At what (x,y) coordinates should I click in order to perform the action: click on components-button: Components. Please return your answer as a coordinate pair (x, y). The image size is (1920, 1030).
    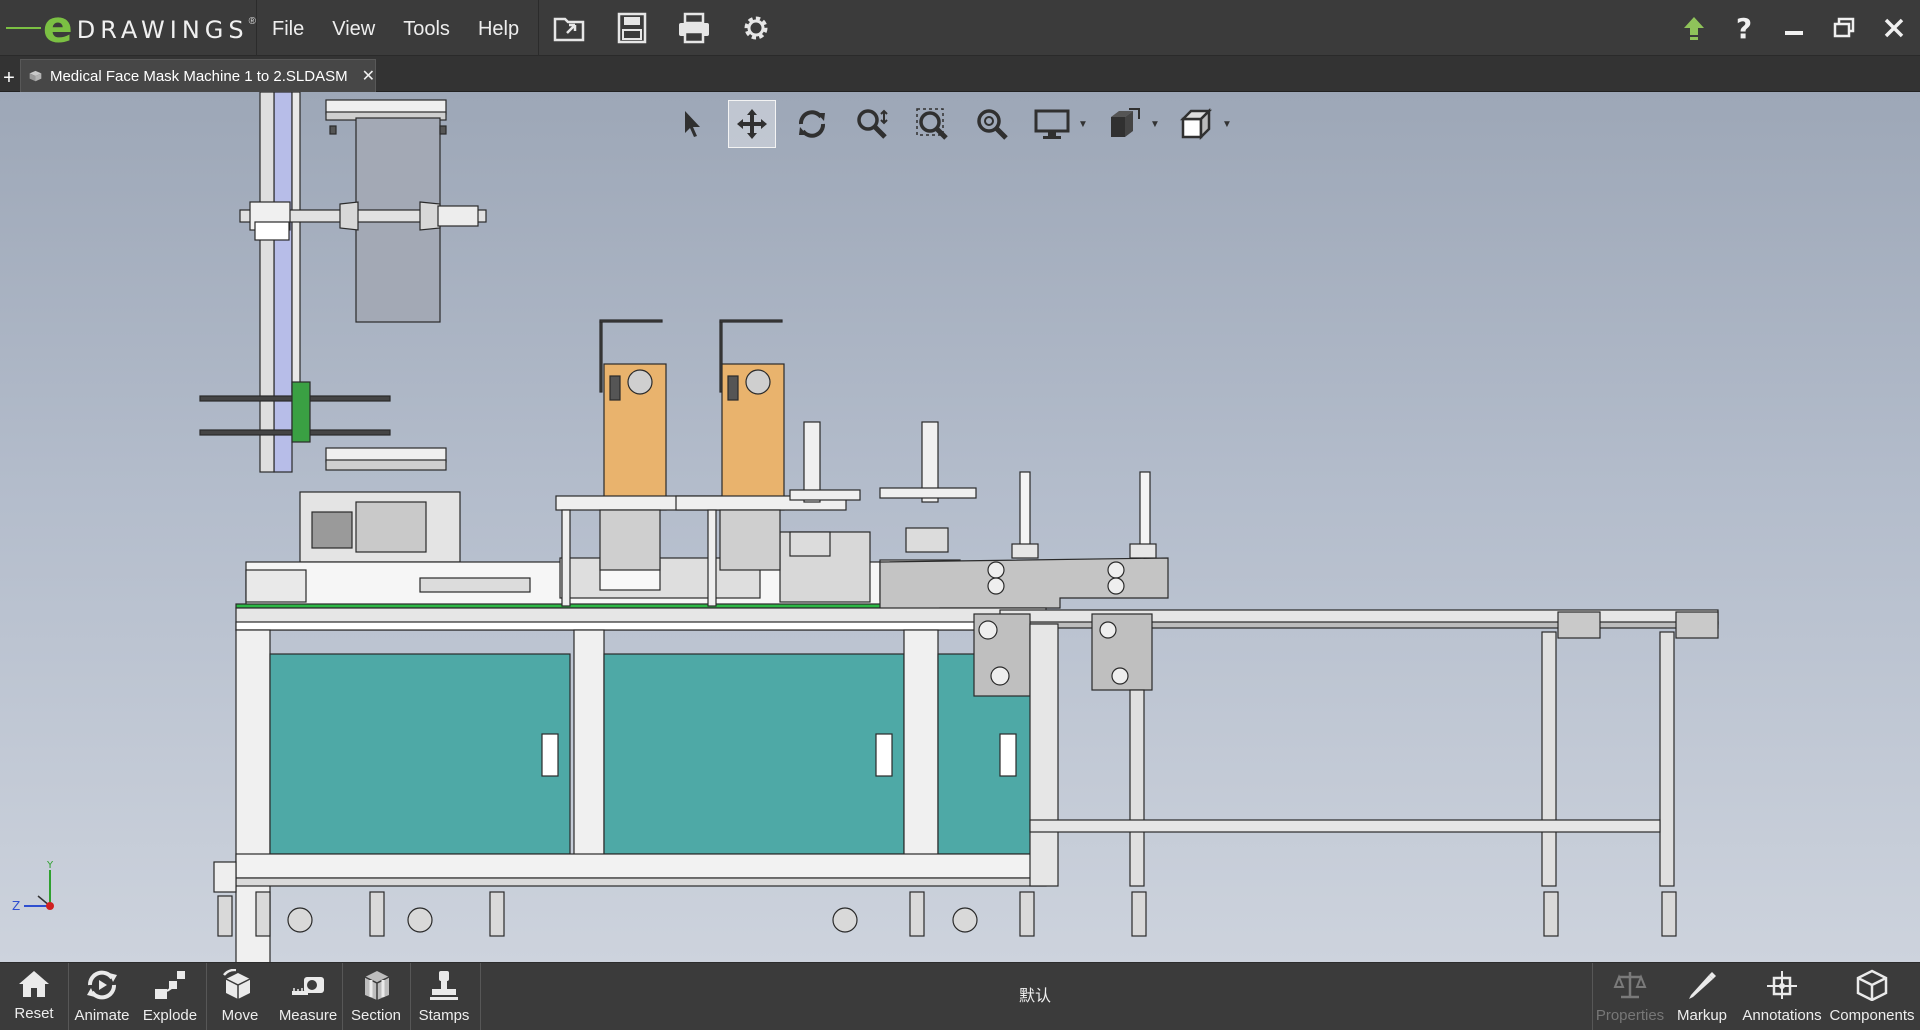
    Looking at the image, I should click on (1872, 996).